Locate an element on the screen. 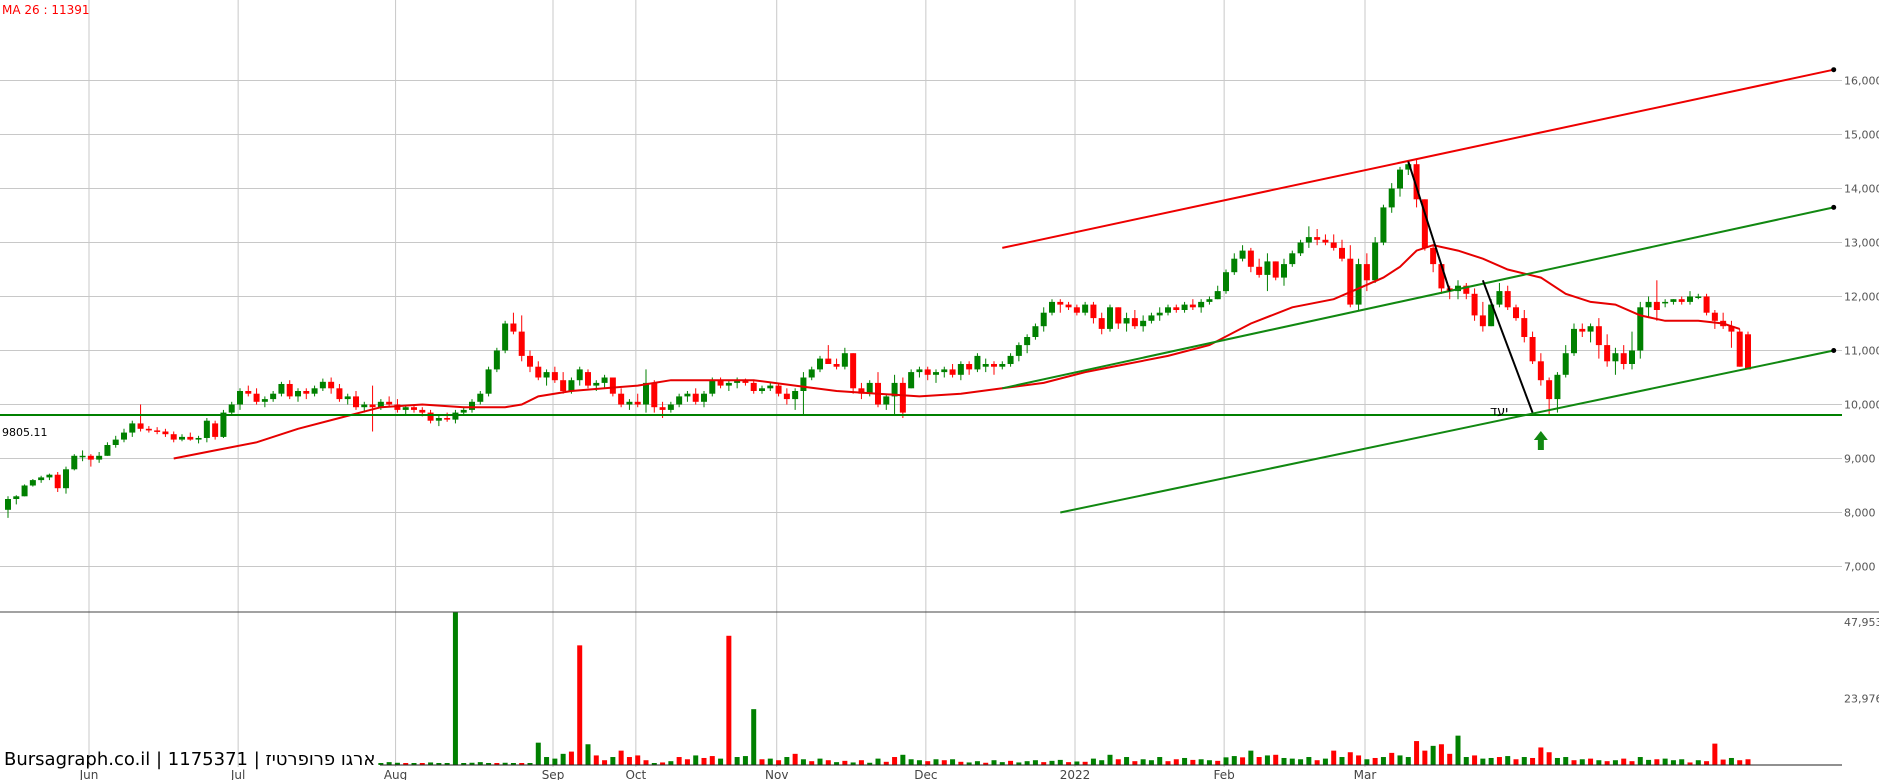 The image size is (1879, 780). price-tick-label: 8,000 is located at coordinates (1860, 513).